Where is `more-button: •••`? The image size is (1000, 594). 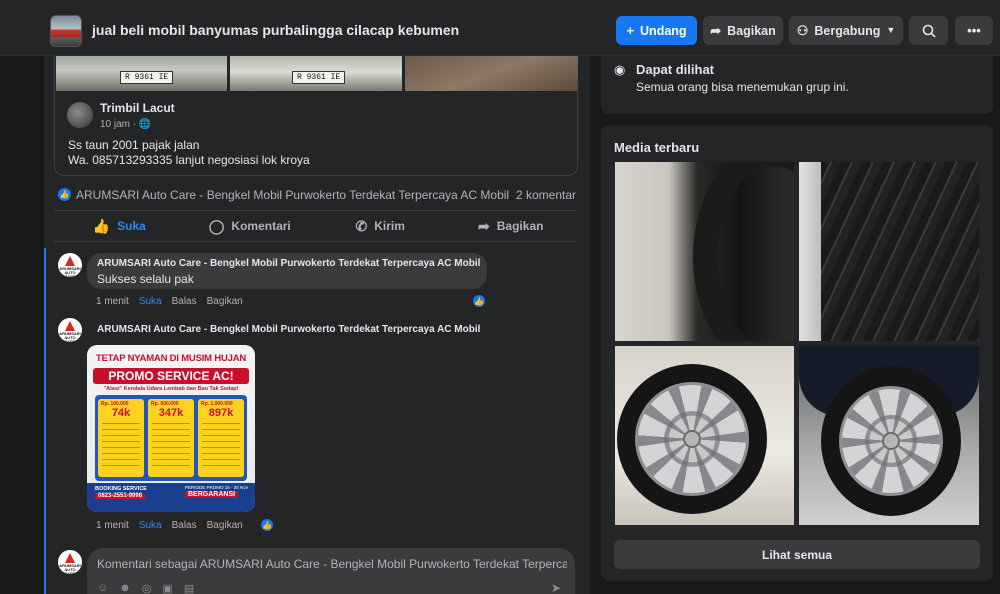 more-button: ••• is located at coordinates (974, 30).